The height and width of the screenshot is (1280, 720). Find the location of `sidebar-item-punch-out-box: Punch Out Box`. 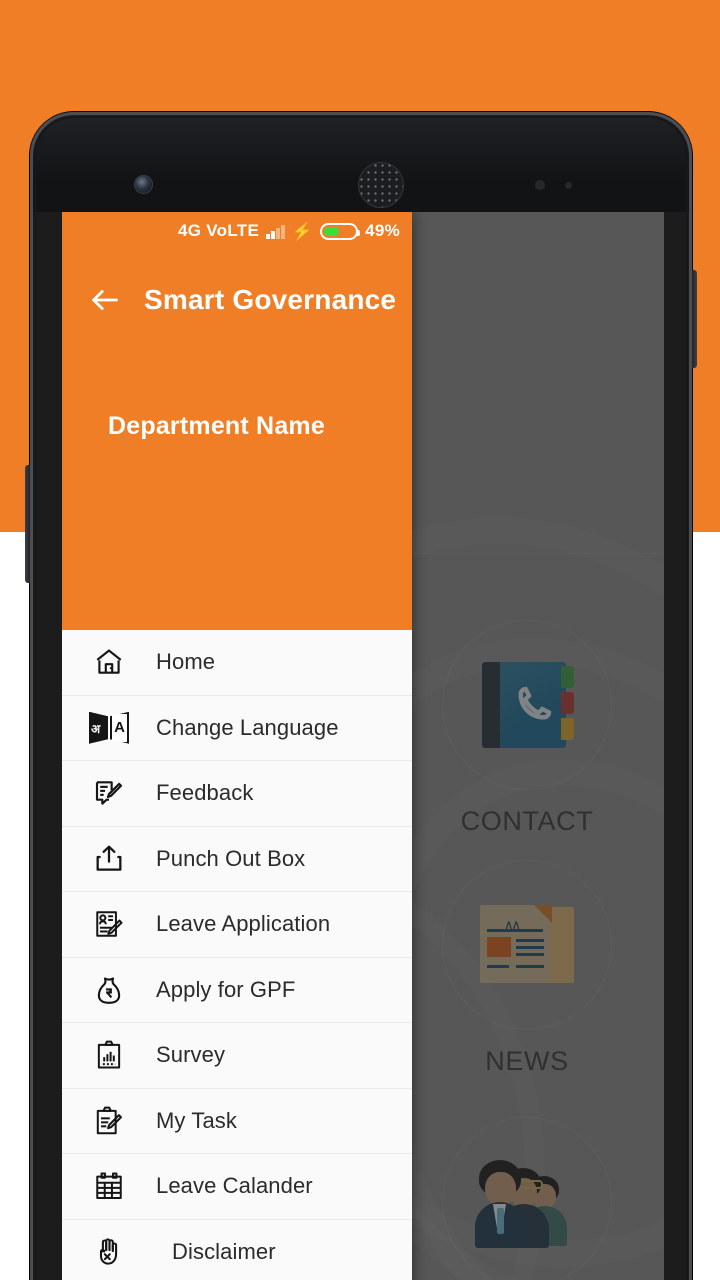

sidebar-item-punch-out-box: Punch Out Box is located at coordinates (237, 859).